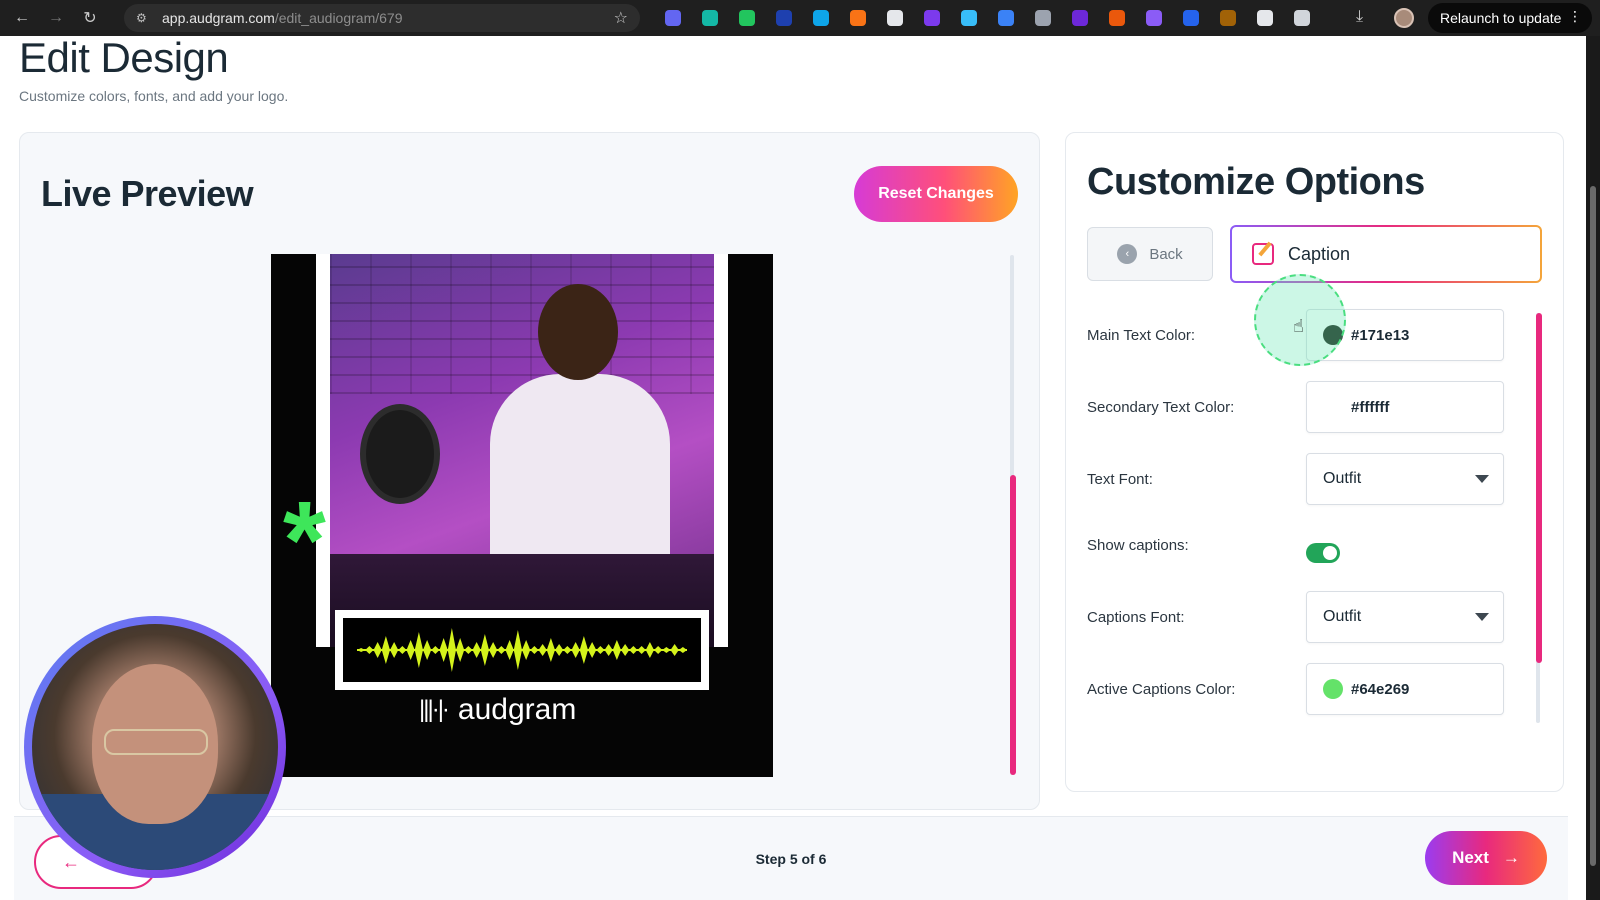 The width and height of the screenshot is (1600, 900). I want to click on secondary-text-color-swatch, so click(1333, 407).